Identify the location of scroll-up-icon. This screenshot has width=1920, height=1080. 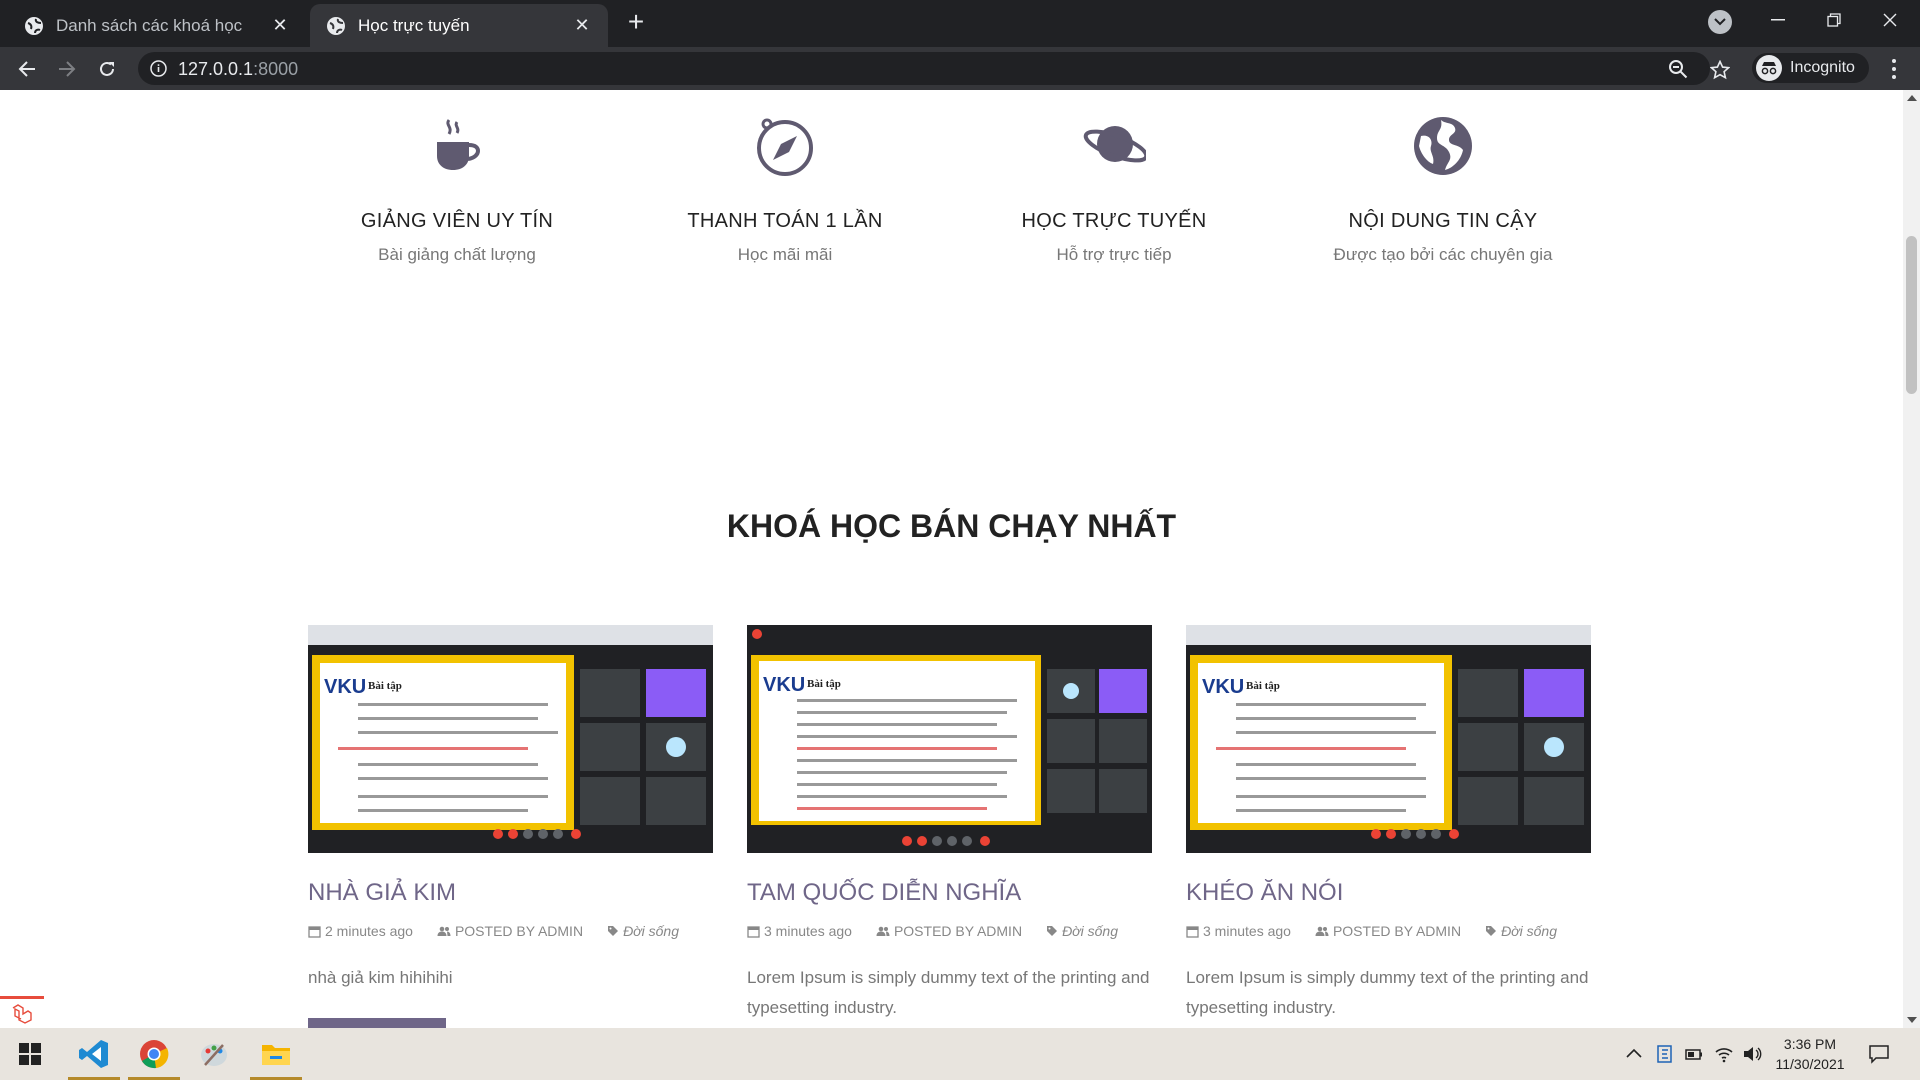
(1912, 98).